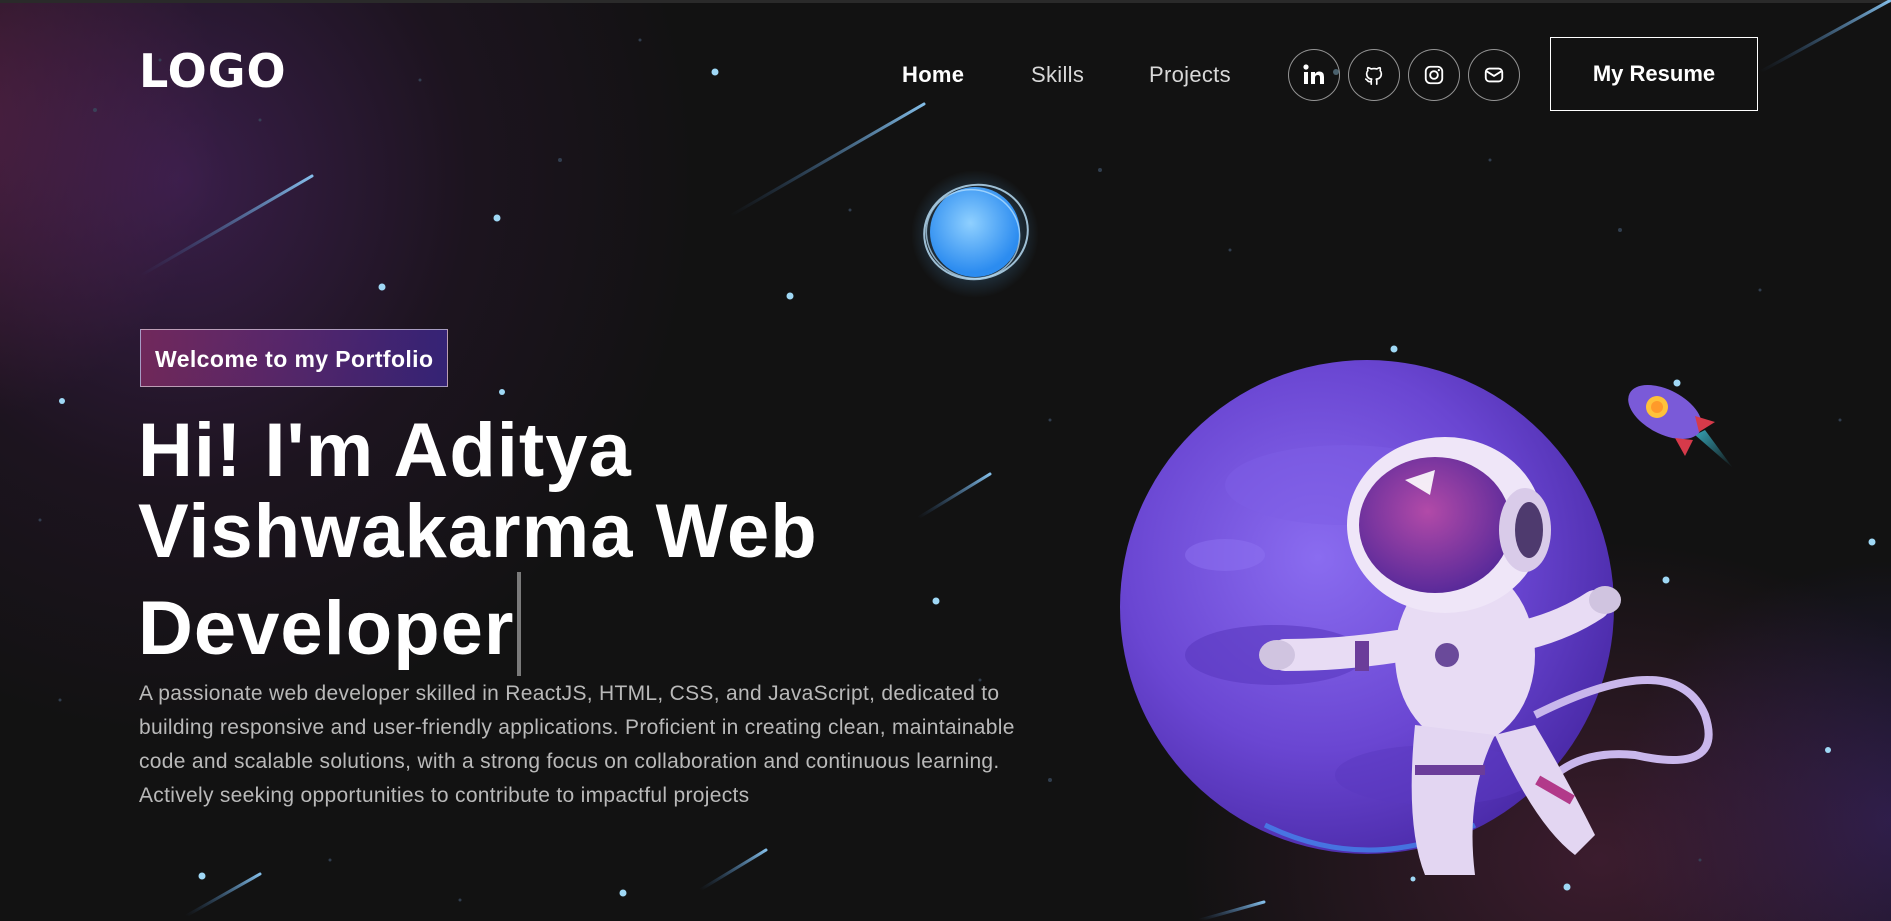  I want to click on glowing-planet-illustration, so click(975, 234).